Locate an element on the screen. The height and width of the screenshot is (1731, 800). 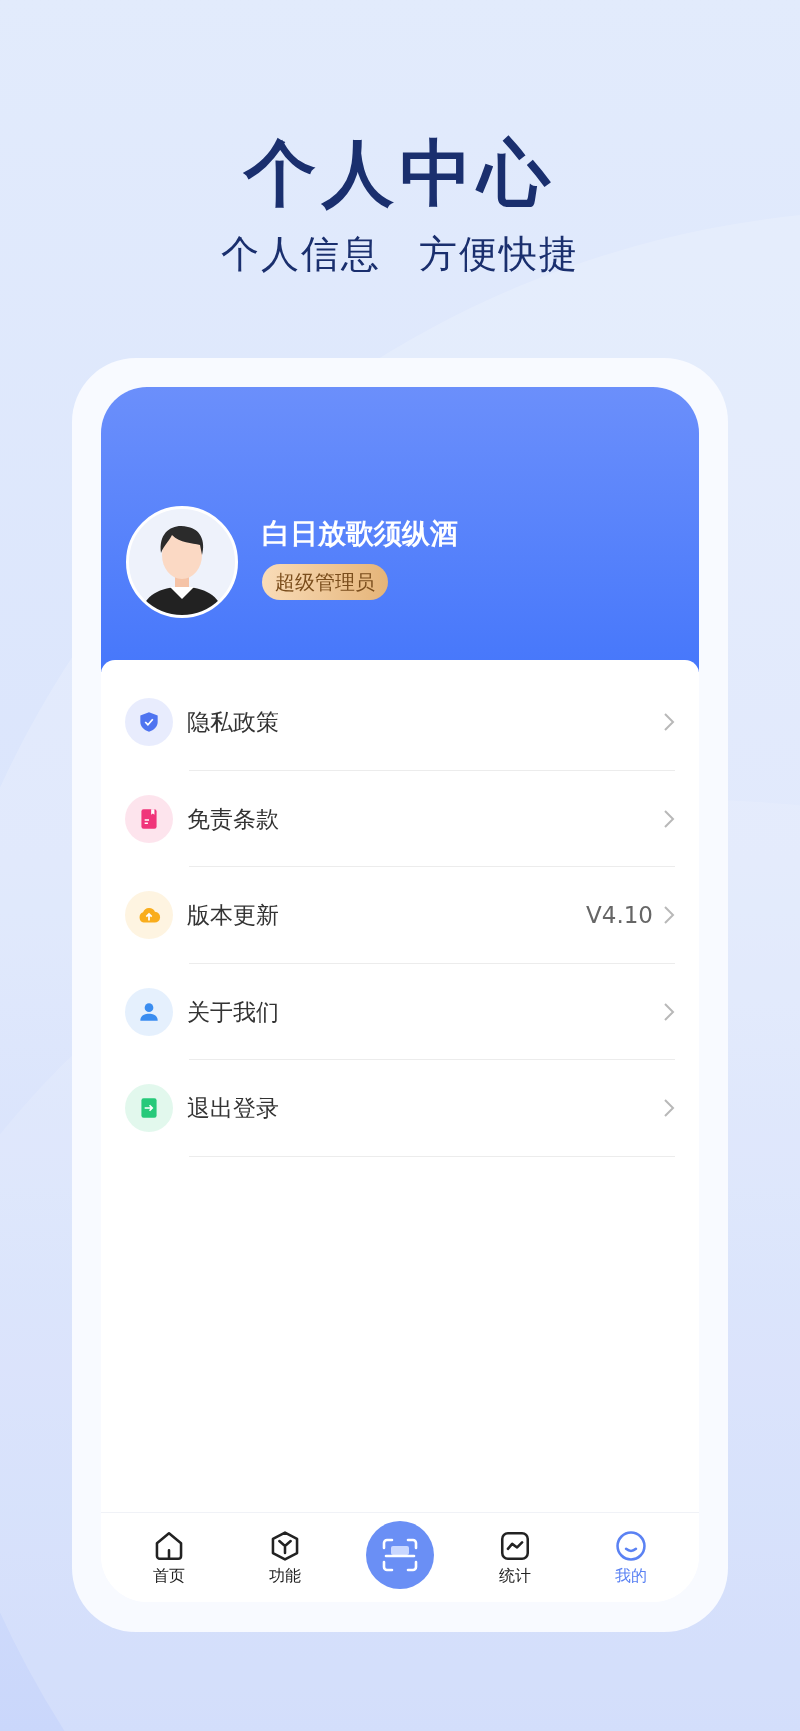
role-badge: 超级管理员 is located at coordinates (325, 582).